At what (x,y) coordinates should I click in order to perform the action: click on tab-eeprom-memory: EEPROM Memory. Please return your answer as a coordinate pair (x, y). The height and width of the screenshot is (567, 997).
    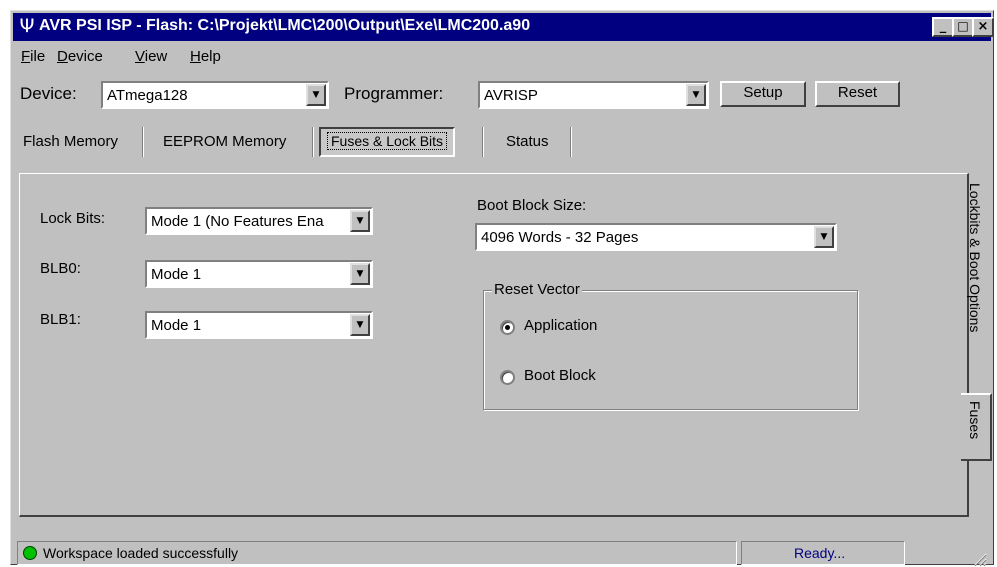
    Looking at the image, I should click on (224, 141).